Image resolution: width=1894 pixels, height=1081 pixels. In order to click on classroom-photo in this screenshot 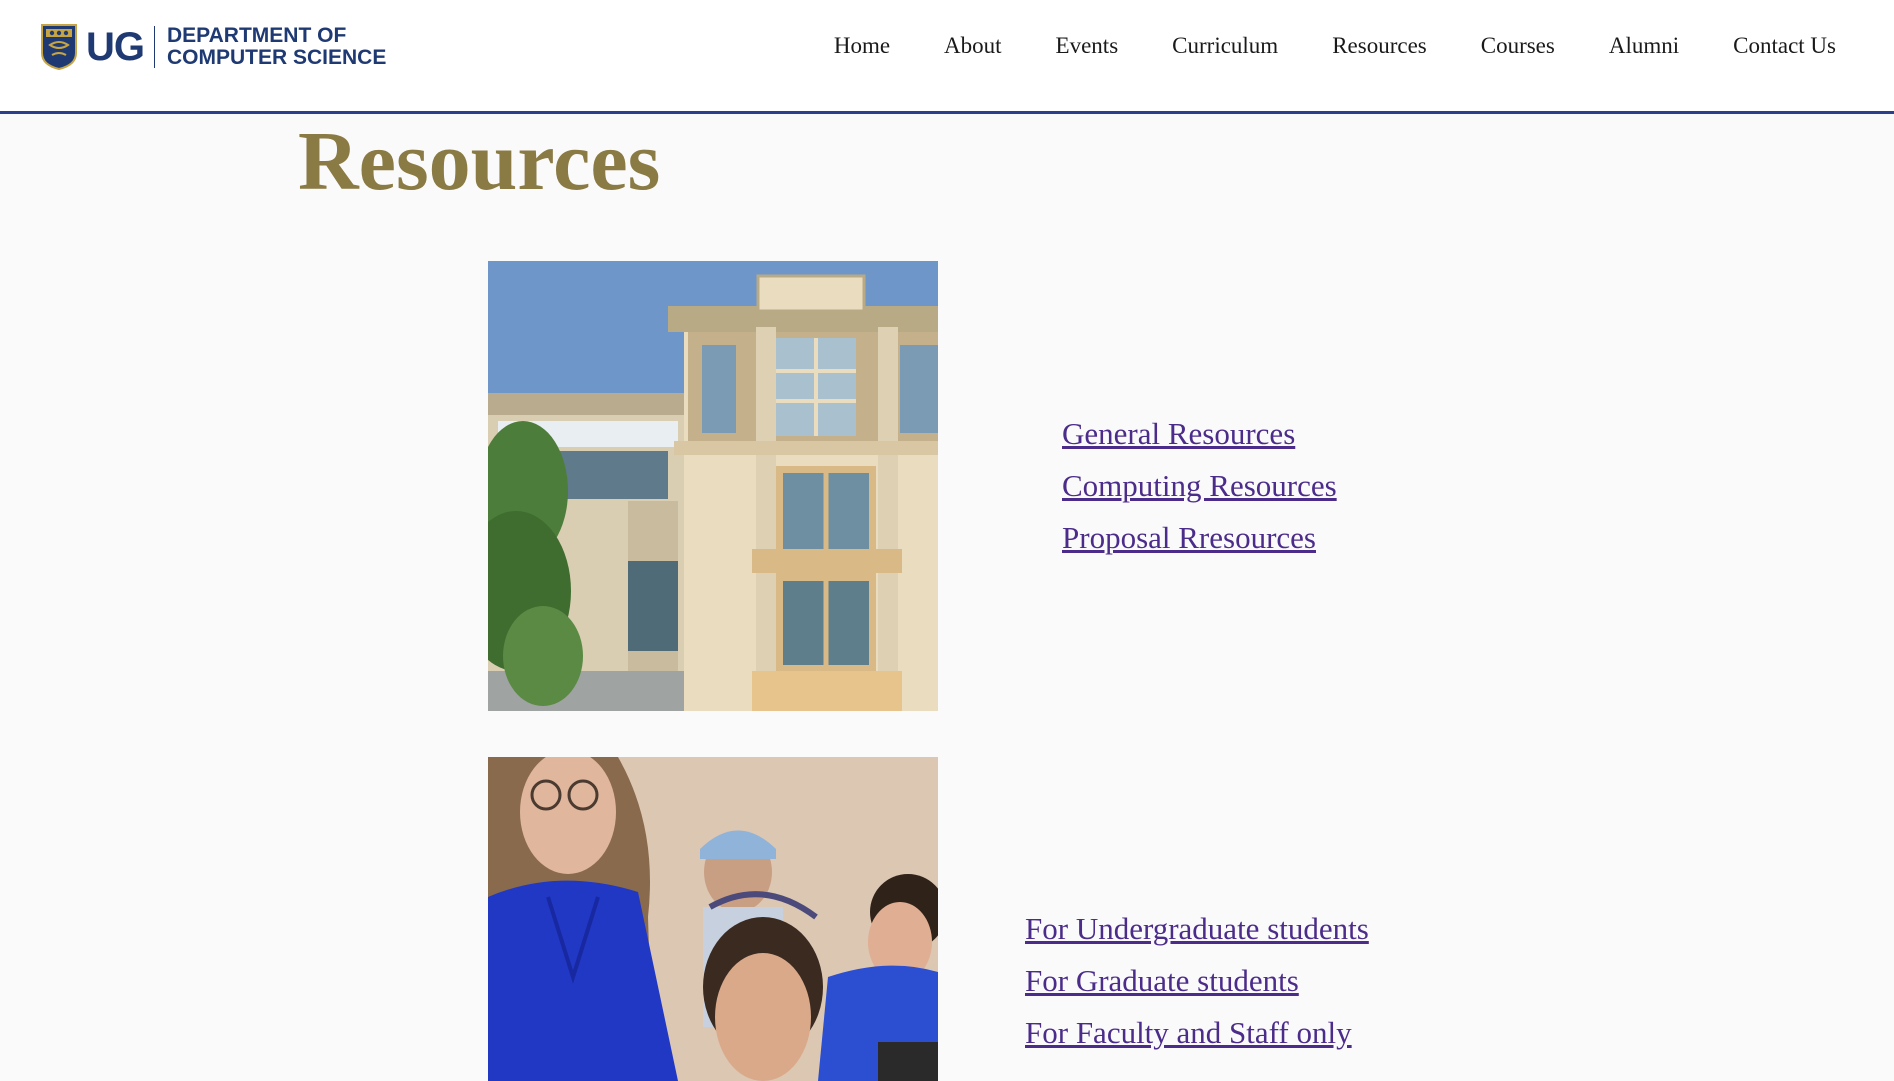, I will do `click(713, 919)`.